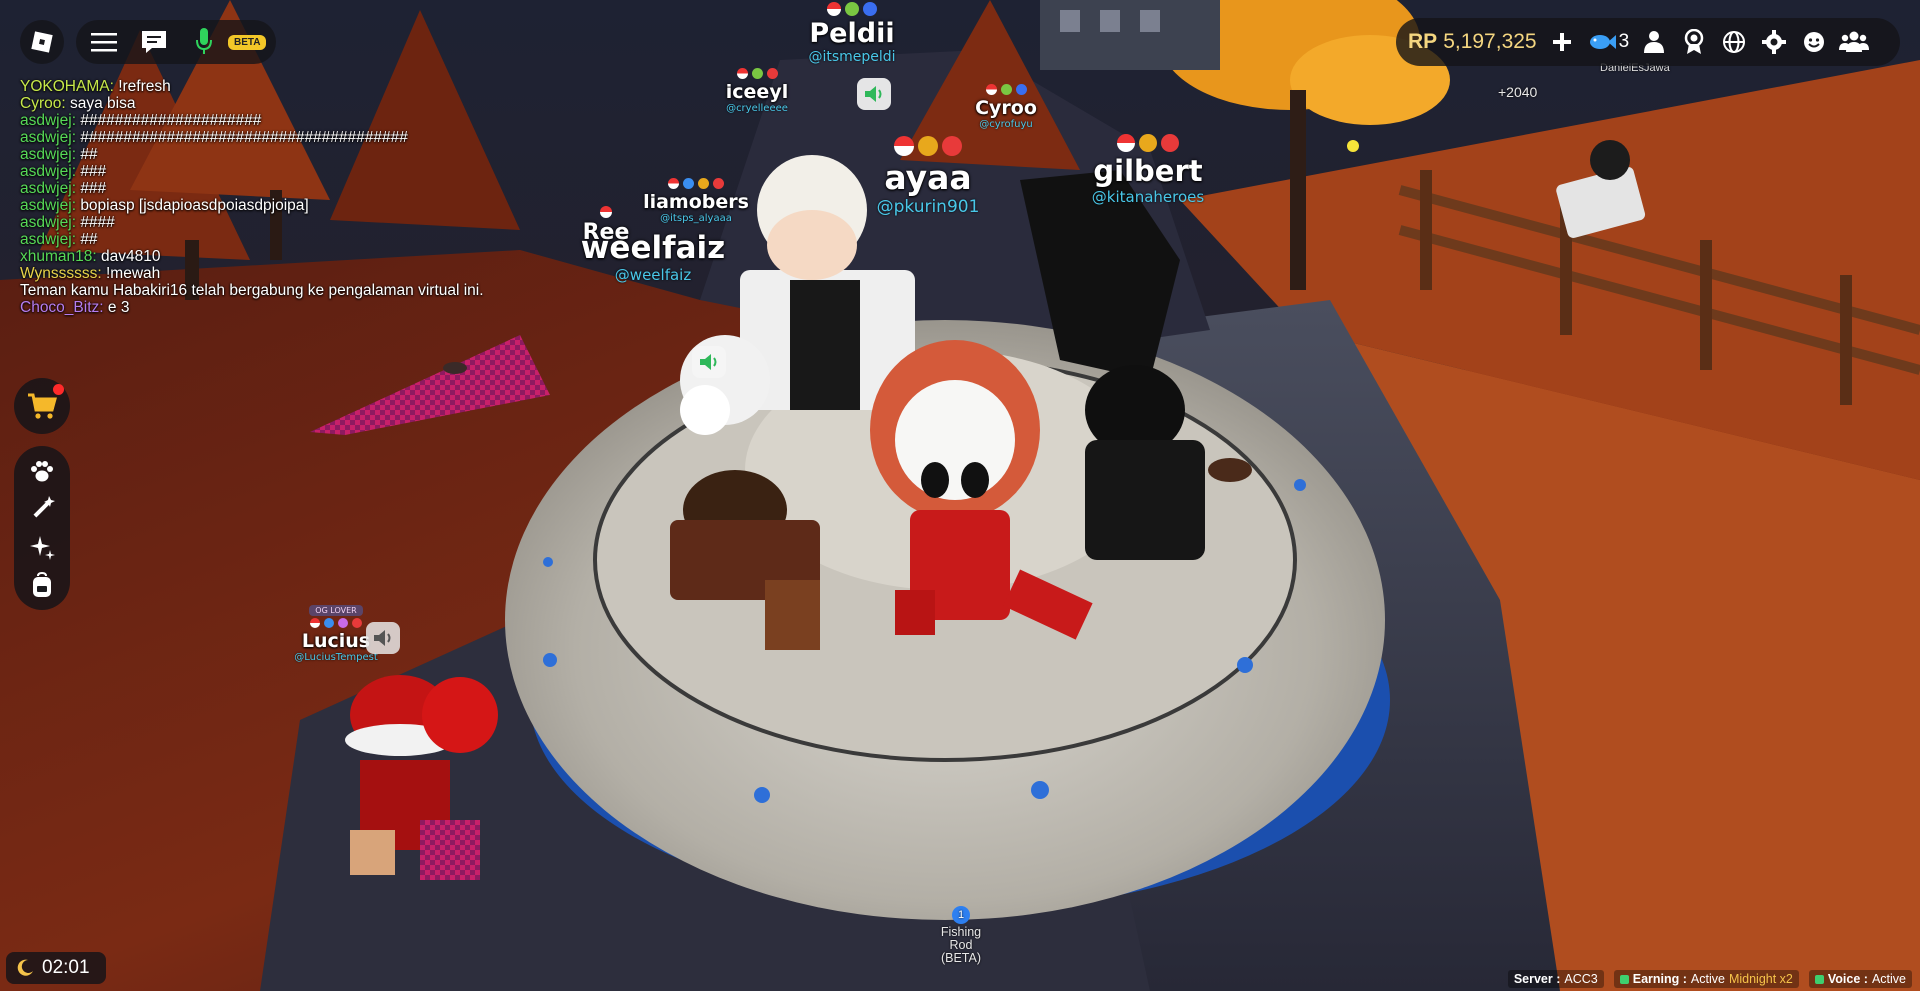 Image resolution: width=1920 pixels, height=991 pixels. What do you see at coordinates (757, 108) in the screenshot?
I see `player-handle: @cryelleeee` at bounding box center [757, 108].